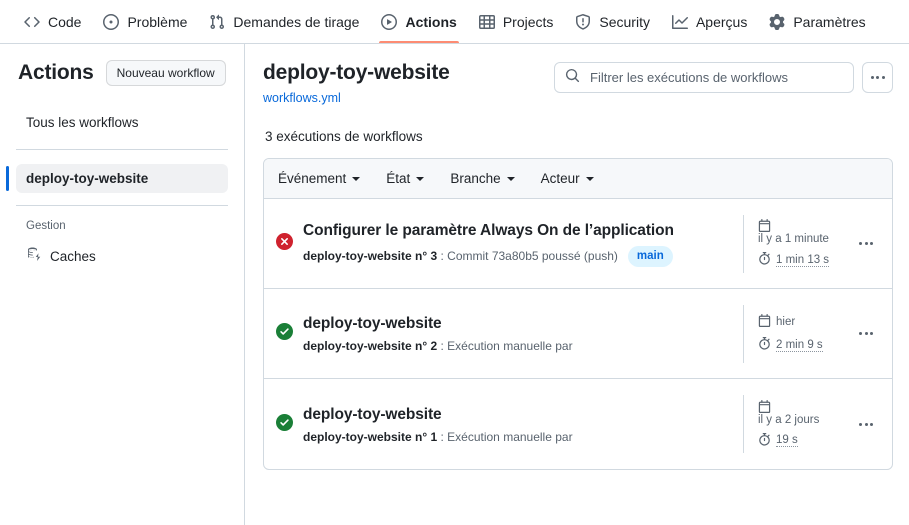 The image size is (909, 525). What do you see at coordinates (165, 73) in the screenshot?
I see `new-workflow-button: Nouveau workflow` at bounding box center [165, 73].